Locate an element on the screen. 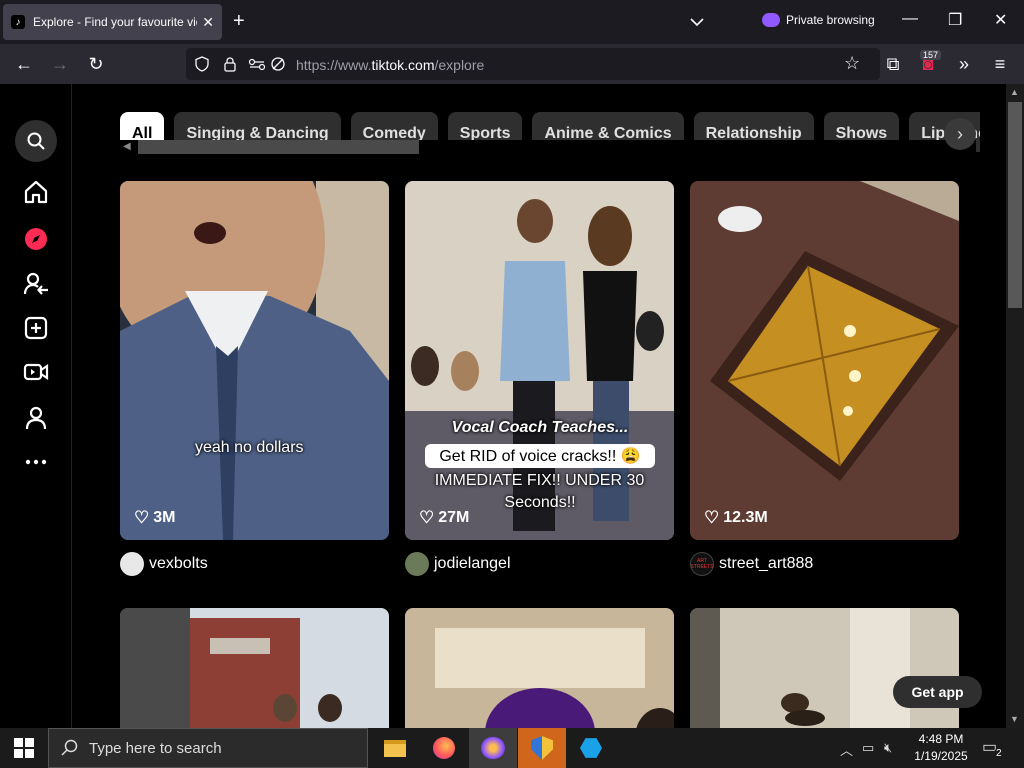 This screenshot has width=1024, height=768. page-scrollbar: ▲ ▼ is located at coordinates (1015, 406).